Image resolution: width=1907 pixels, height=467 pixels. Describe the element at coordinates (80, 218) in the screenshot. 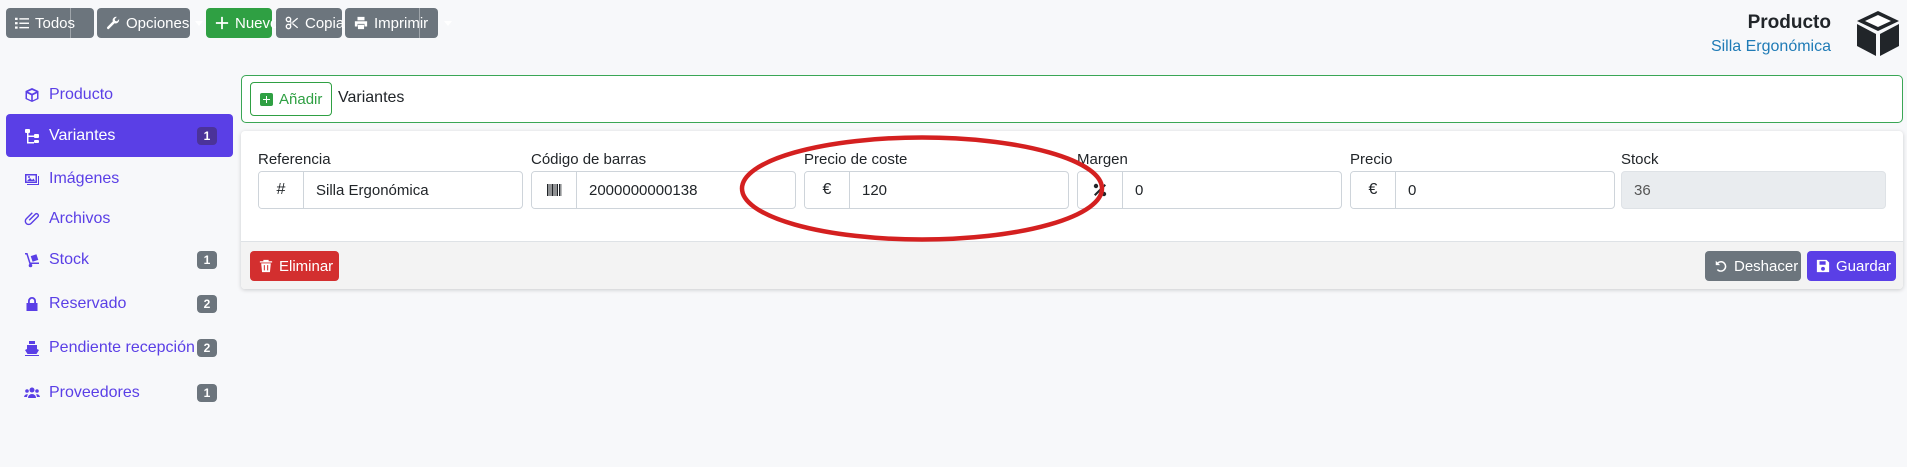

I see `sidebar-item-label: Archivos` at that location.